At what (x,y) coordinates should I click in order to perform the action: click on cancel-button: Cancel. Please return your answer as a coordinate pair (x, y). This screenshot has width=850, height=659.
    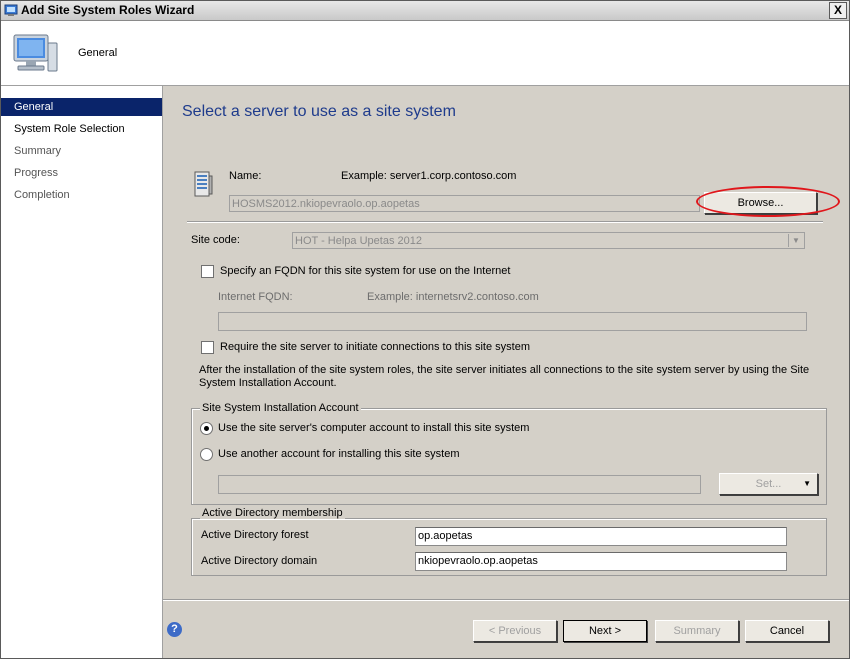
    Looking at the image, I should click on (787, 631).